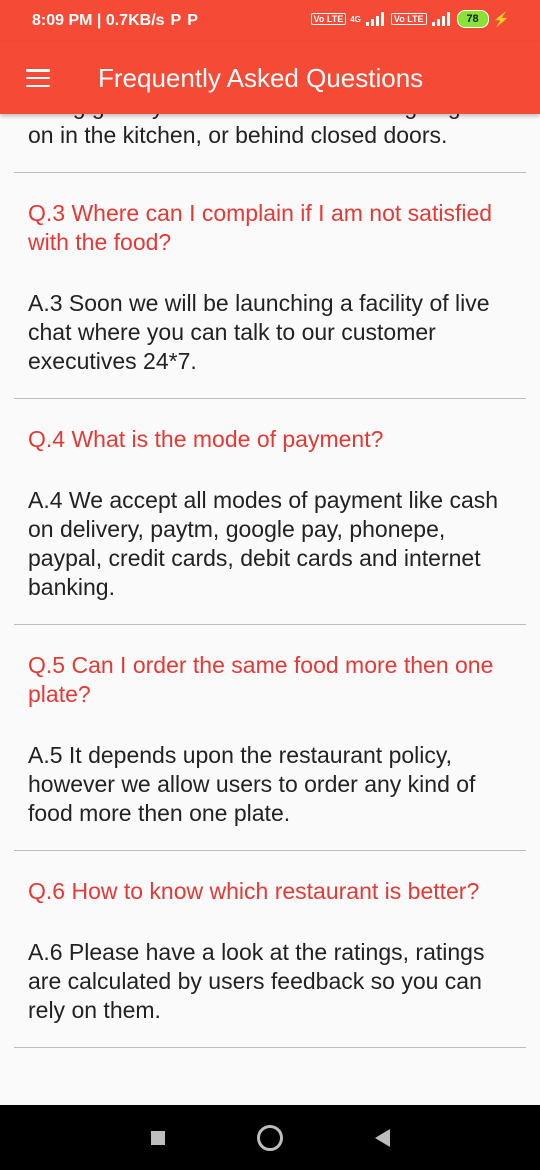 This screenshot has height=1170, width=540. What do you see at coordinates (157, 1137) in the screenshot?
I see `recents-icon` at bounding box center [157, 1137].